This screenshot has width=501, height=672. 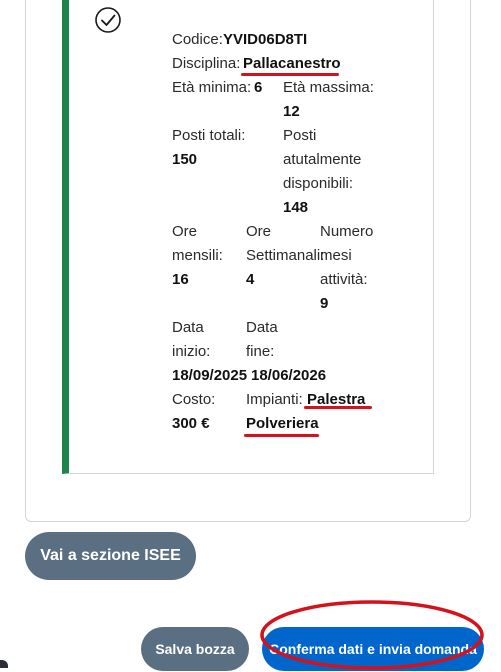 I want to click on posti-totali-value: 150, so click(x=185, y=159).